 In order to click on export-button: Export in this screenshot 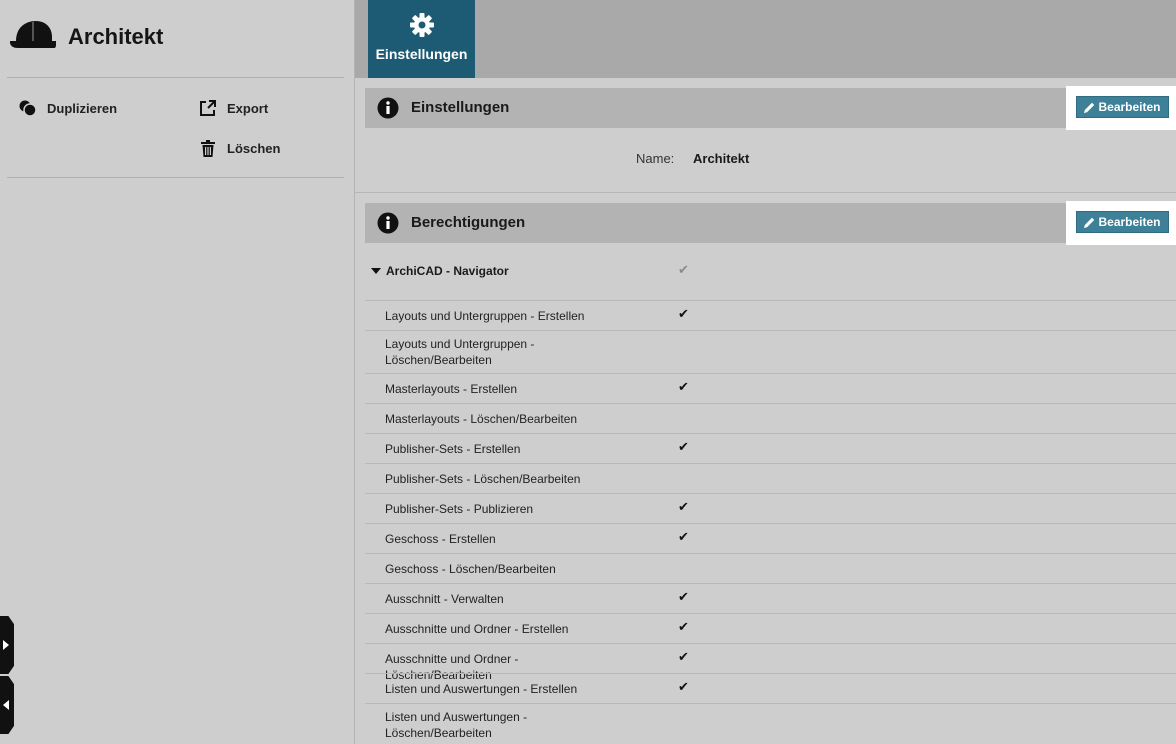, I will do `click(232, 108)`.